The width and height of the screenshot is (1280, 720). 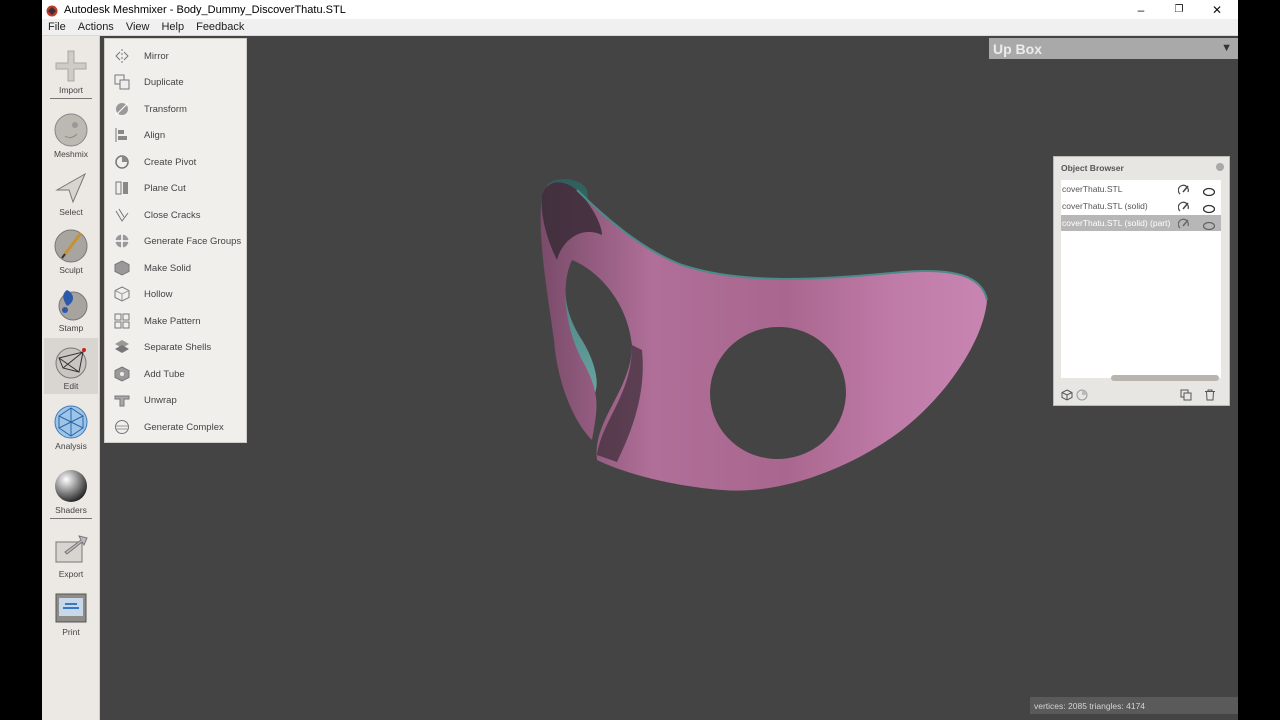 What do you see at coordinates (640, 27) in the screenshot?
I see `menu-bar: File Actions View Help Feedback` at bounding box center [640, 27].